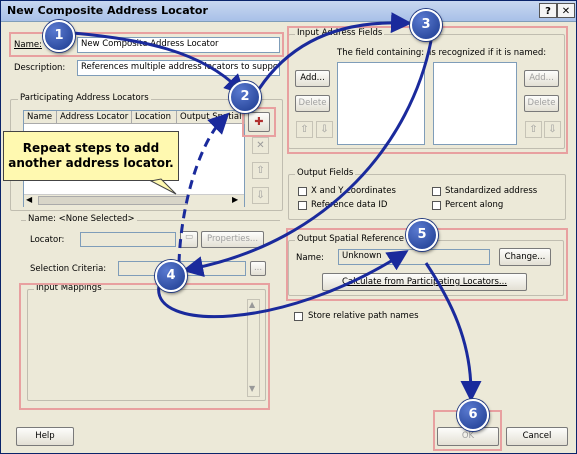 The width and height of the screenshot is (577, 454). What do you see at coordinates (203, 188) in the screenshot?
I see `arrow-4-to-2-dashed` at bounding box center [203, 188].